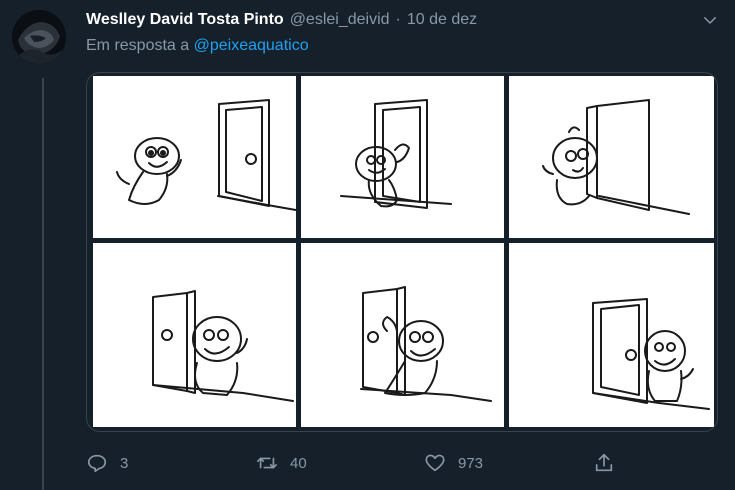  I want to click on reply-prefix: Em resposta a, so click(138, 45).